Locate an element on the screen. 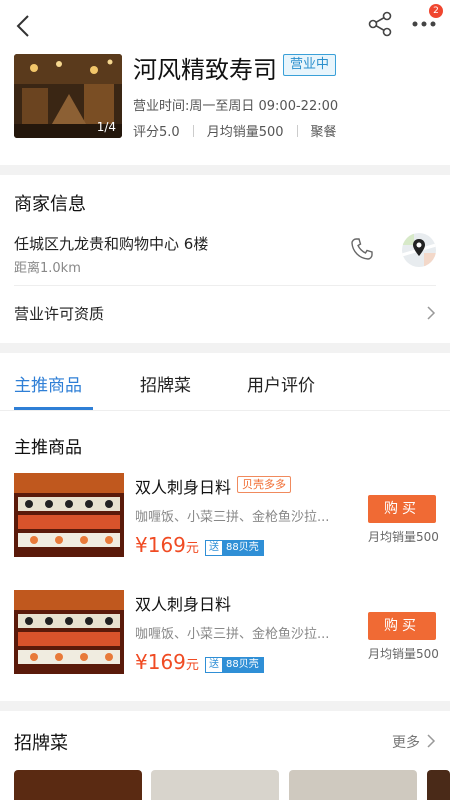  section-title: 招牌菜 is located at coordinates (41, 743).